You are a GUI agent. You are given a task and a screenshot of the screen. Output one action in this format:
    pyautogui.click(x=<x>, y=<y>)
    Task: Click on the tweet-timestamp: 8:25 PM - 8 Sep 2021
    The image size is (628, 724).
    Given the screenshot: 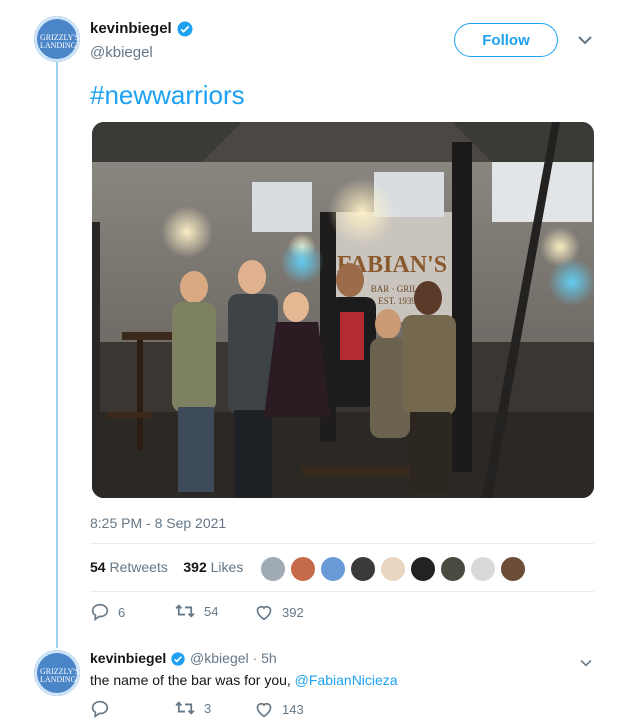 What is the action you would take?
    pyautogui.click(x=158, y=523)
    